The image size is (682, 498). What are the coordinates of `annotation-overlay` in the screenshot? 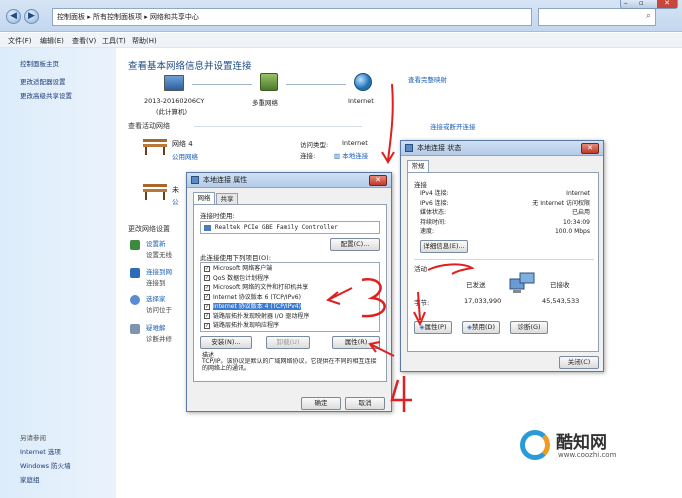 It's located at (400, 247).